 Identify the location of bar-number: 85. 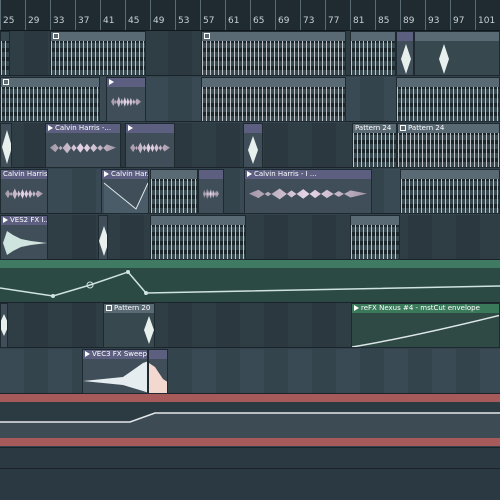
(384, 21).